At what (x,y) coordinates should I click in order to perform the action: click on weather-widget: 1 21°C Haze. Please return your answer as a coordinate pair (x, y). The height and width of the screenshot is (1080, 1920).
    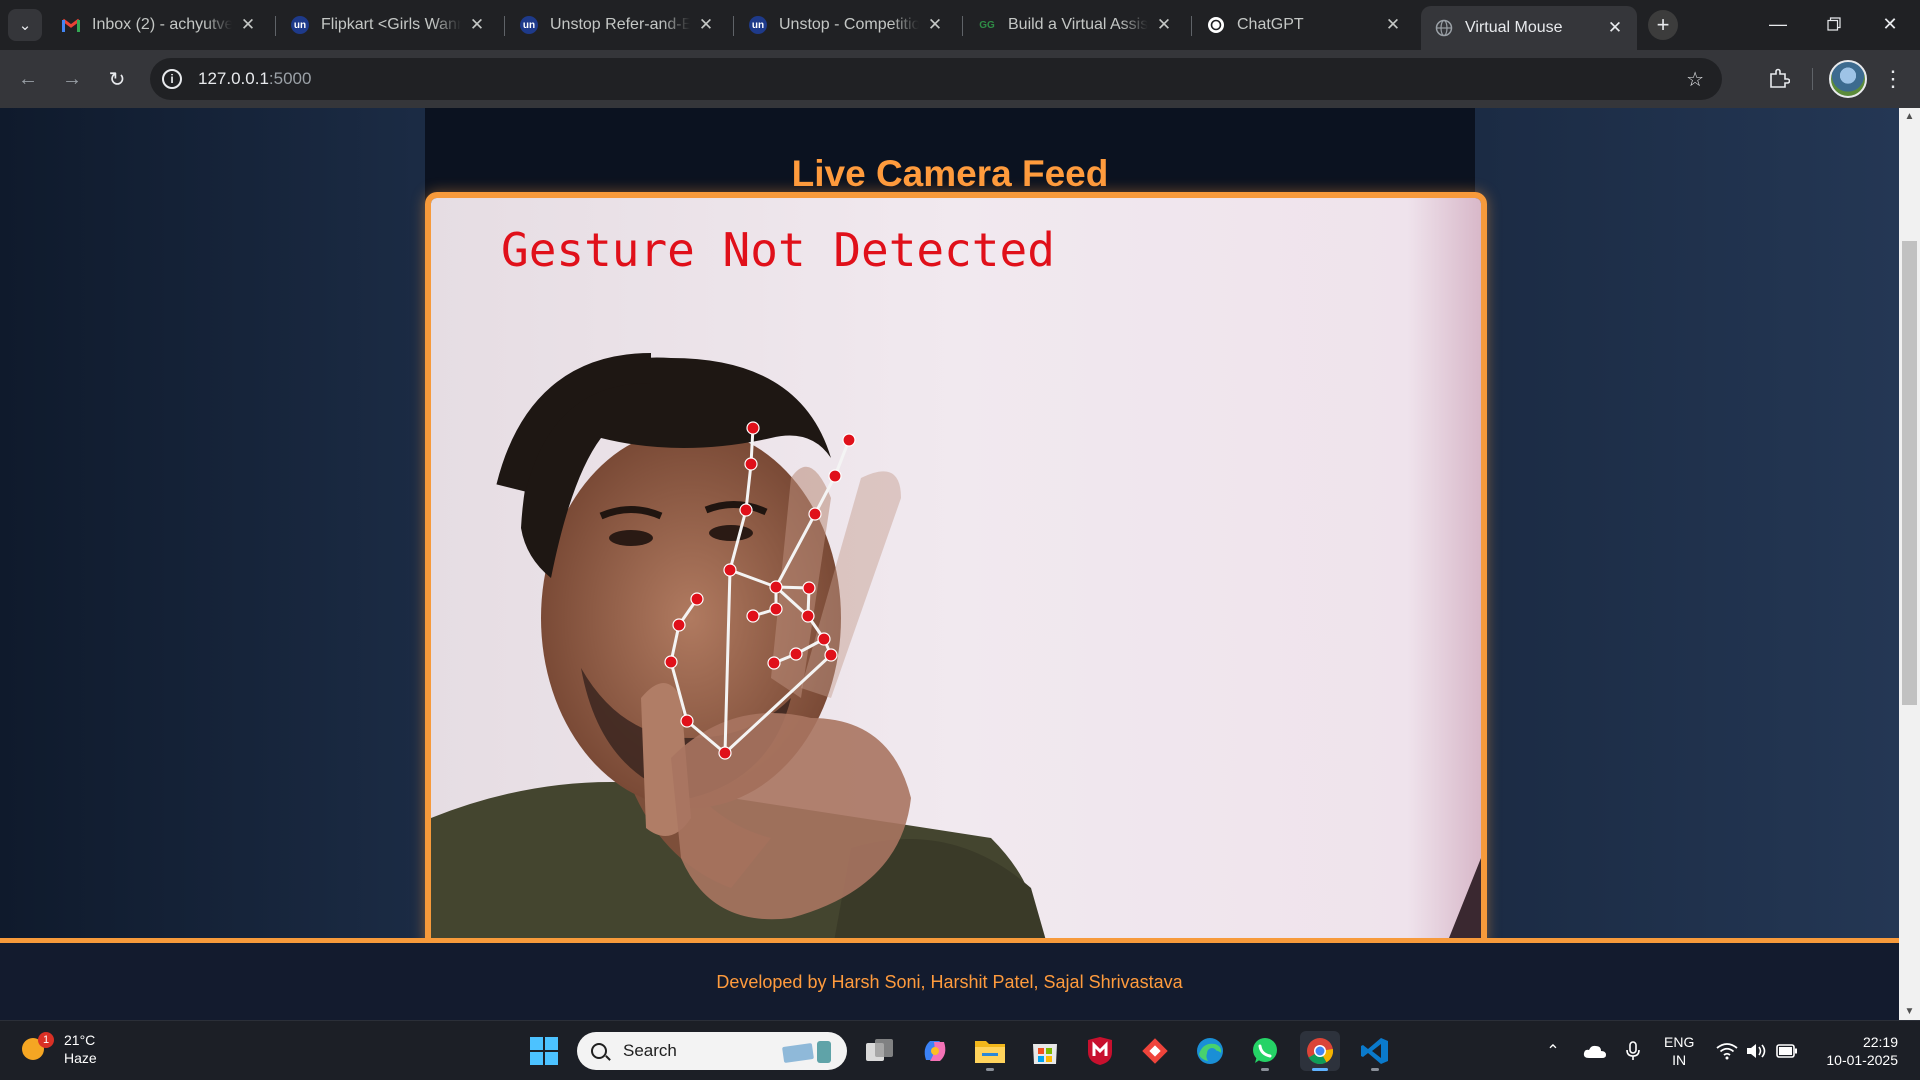
    Looking at the image, I should click on (58, 1049).